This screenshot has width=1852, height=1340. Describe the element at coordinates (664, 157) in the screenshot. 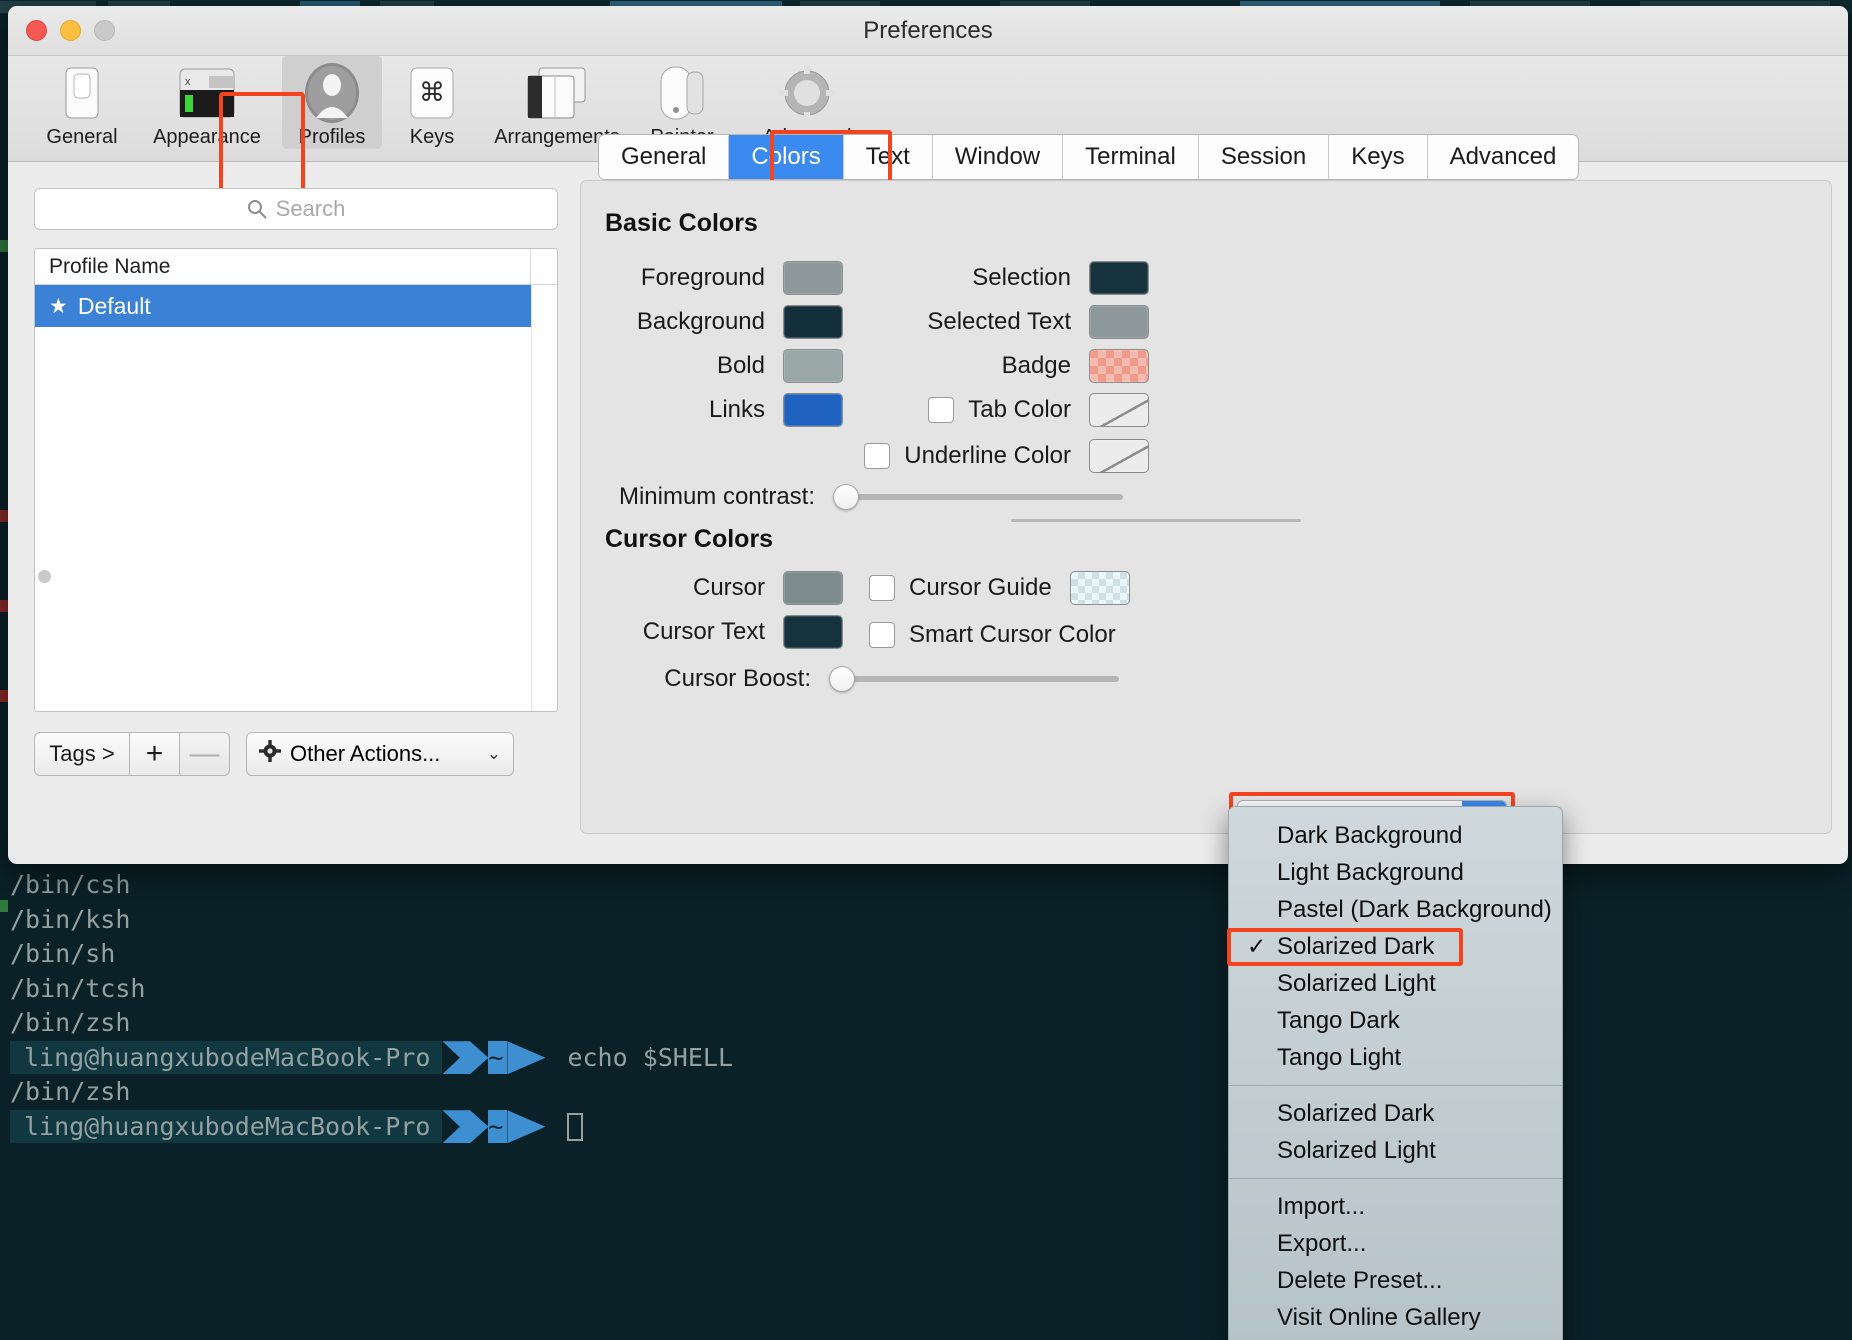

I see `tab-general: General` at that location.